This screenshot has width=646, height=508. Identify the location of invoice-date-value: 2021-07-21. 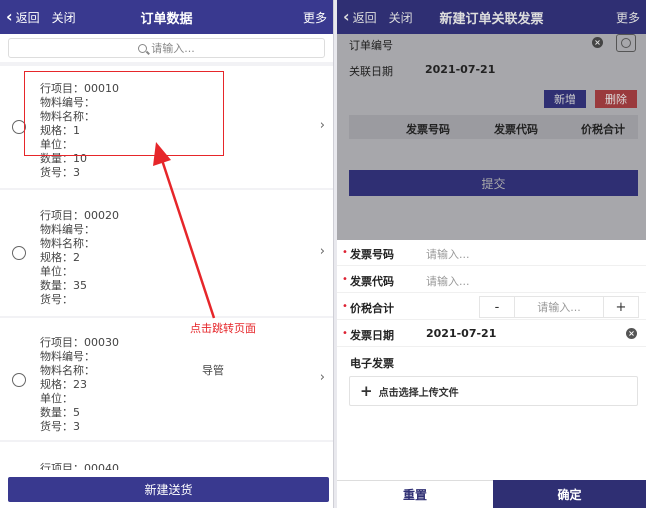
(461, 333).